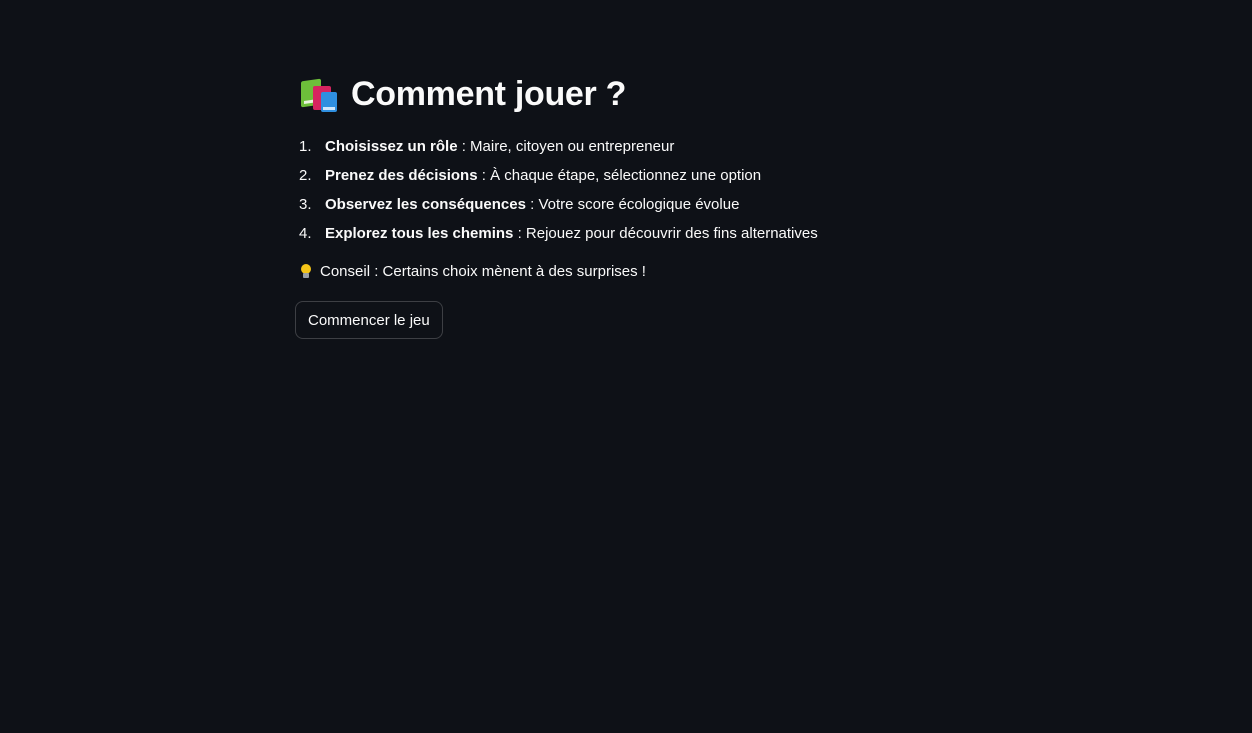  I want to click on title-row: Comment jouer ?, so click(637, 94).